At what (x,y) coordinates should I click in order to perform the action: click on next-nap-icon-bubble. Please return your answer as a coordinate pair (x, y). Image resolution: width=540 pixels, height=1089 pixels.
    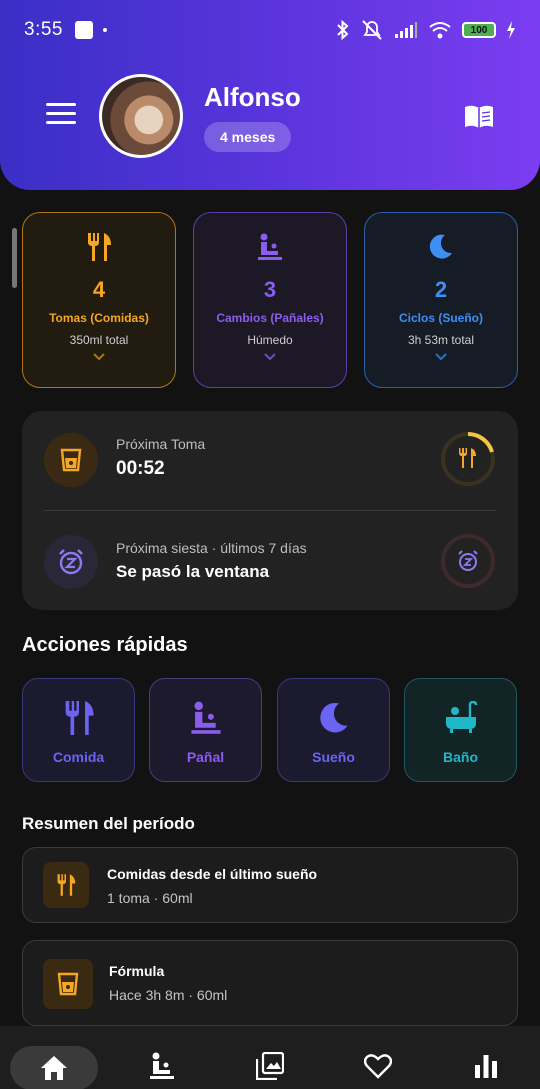
    Looking at the image, I should click on (71, 562).